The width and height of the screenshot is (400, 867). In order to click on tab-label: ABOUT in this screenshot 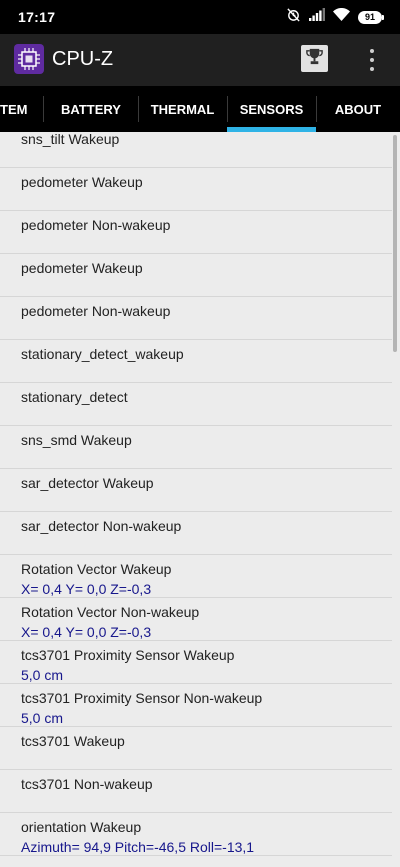, I will do `click(358, 109)`.